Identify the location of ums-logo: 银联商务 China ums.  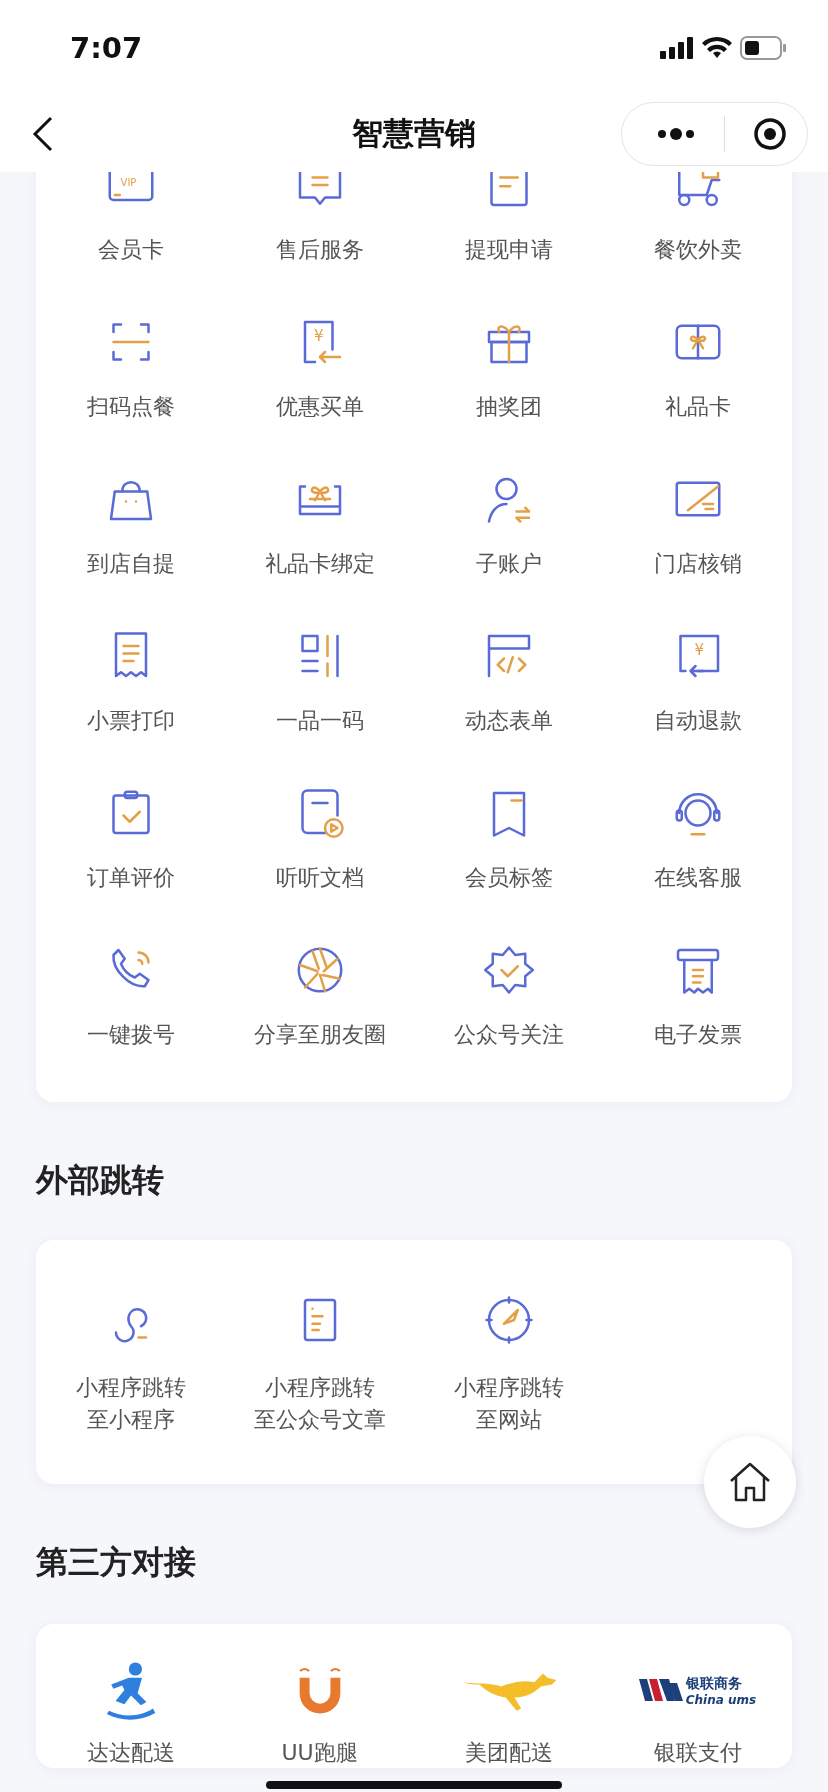
(697, 1691).